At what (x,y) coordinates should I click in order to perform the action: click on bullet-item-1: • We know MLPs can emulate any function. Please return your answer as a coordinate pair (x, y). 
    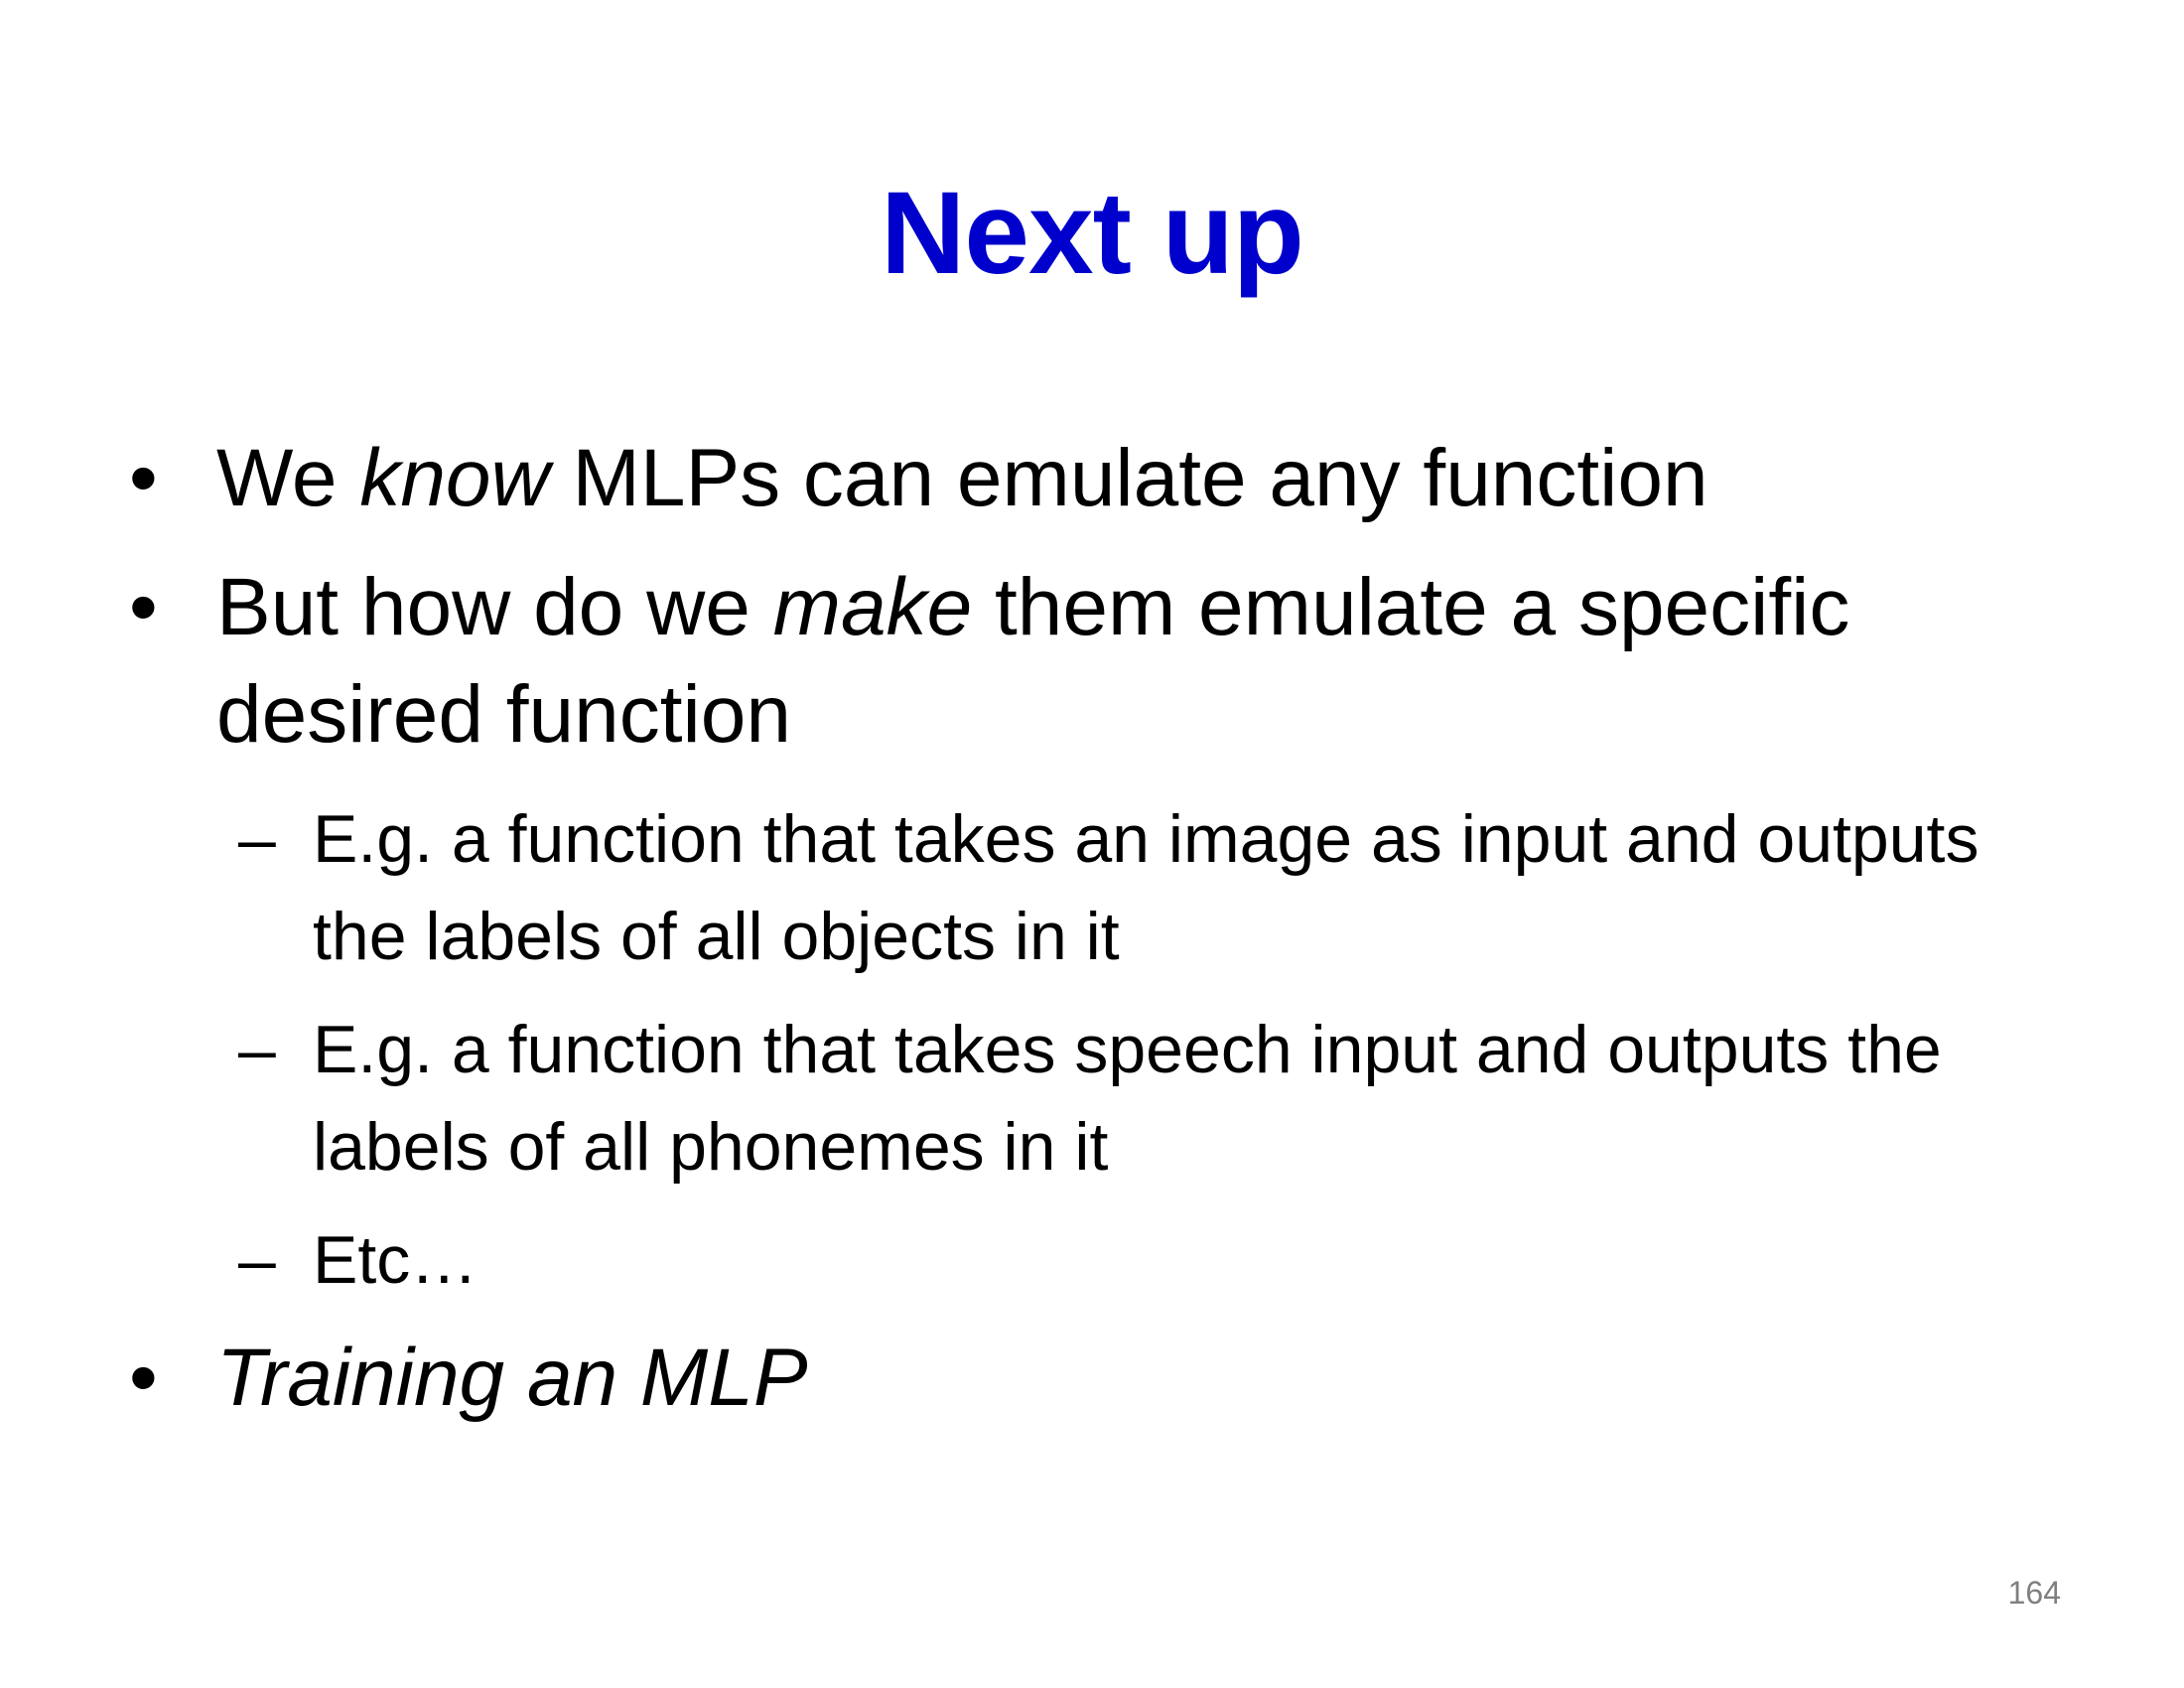
    Looking at the image, I should click on (1072, 478).